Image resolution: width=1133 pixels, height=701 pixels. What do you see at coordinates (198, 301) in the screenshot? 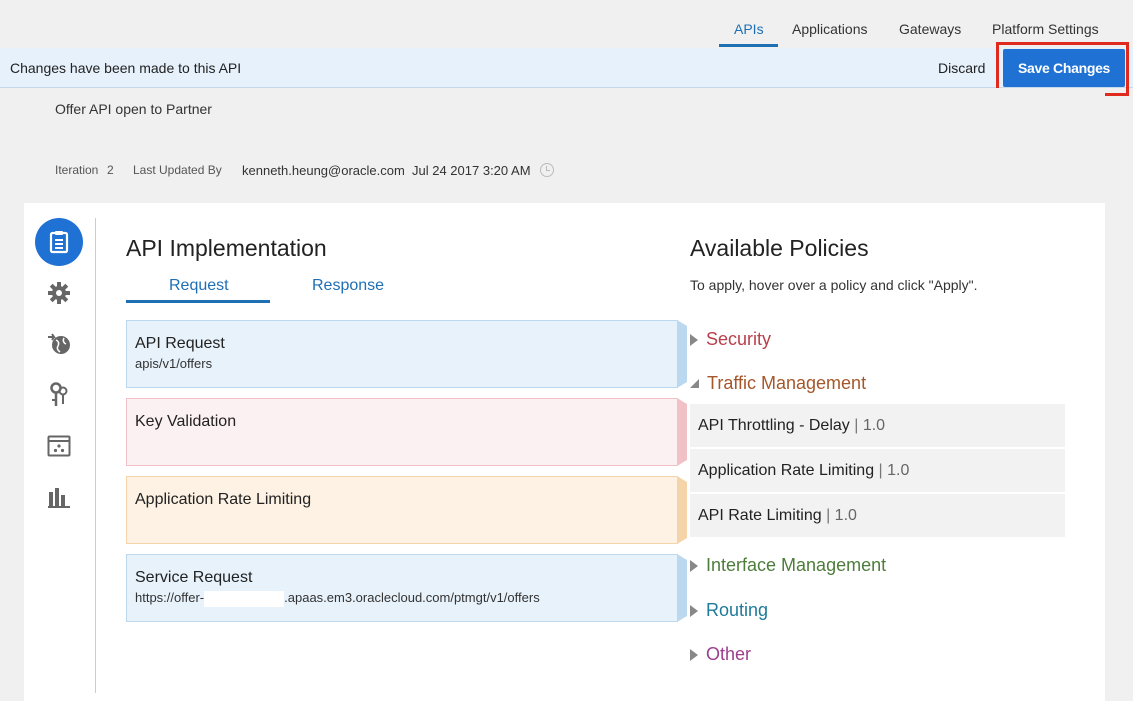
I see `request-tab-underline` at bounding box center [198, 301].